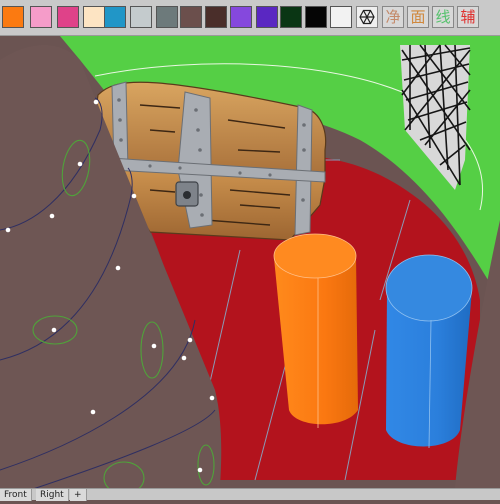 The width and height of the screenshot is (500, 504). What do you see at coordinates (187, 194) in the screenshot?
I see `chest-lock` at bounding box center [187, 194].